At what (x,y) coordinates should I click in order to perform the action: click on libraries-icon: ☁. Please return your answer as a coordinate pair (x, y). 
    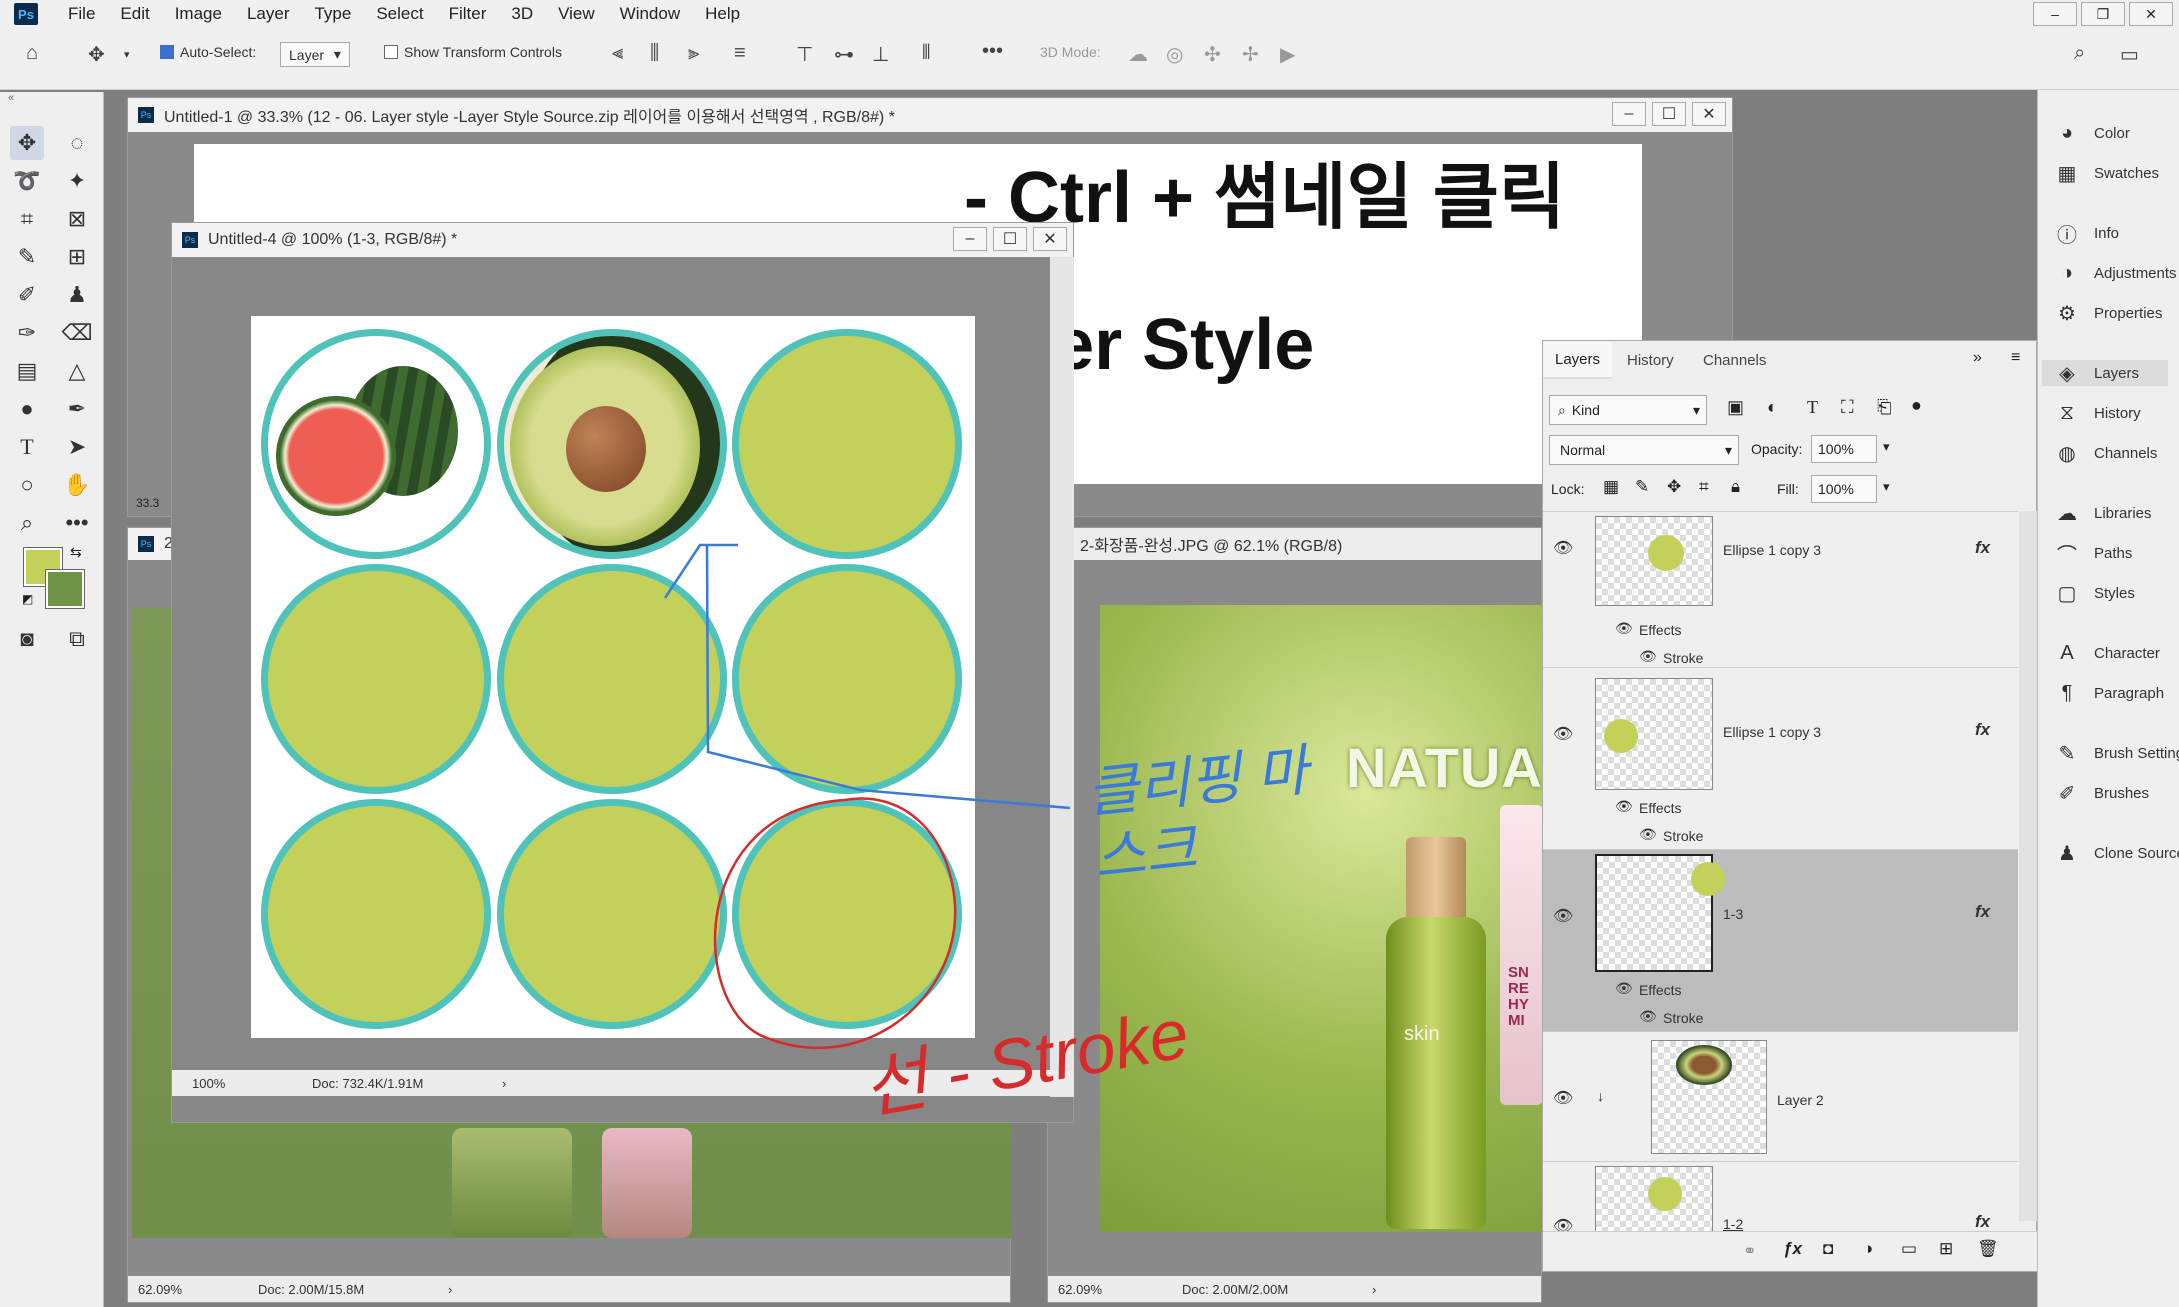
    Looking at the image, I should click on (2067, 513).